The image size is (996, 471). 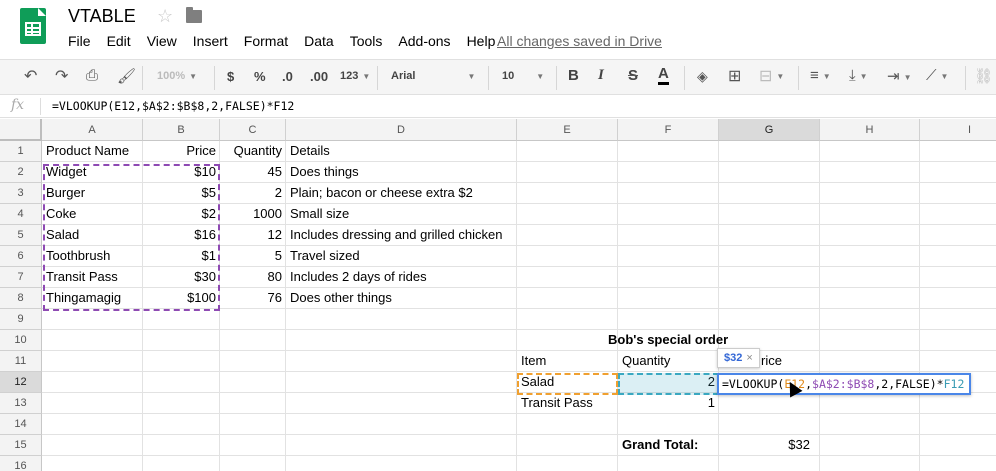 I want to click on cell-d6: Travel sized, so click(x=401, y=255).